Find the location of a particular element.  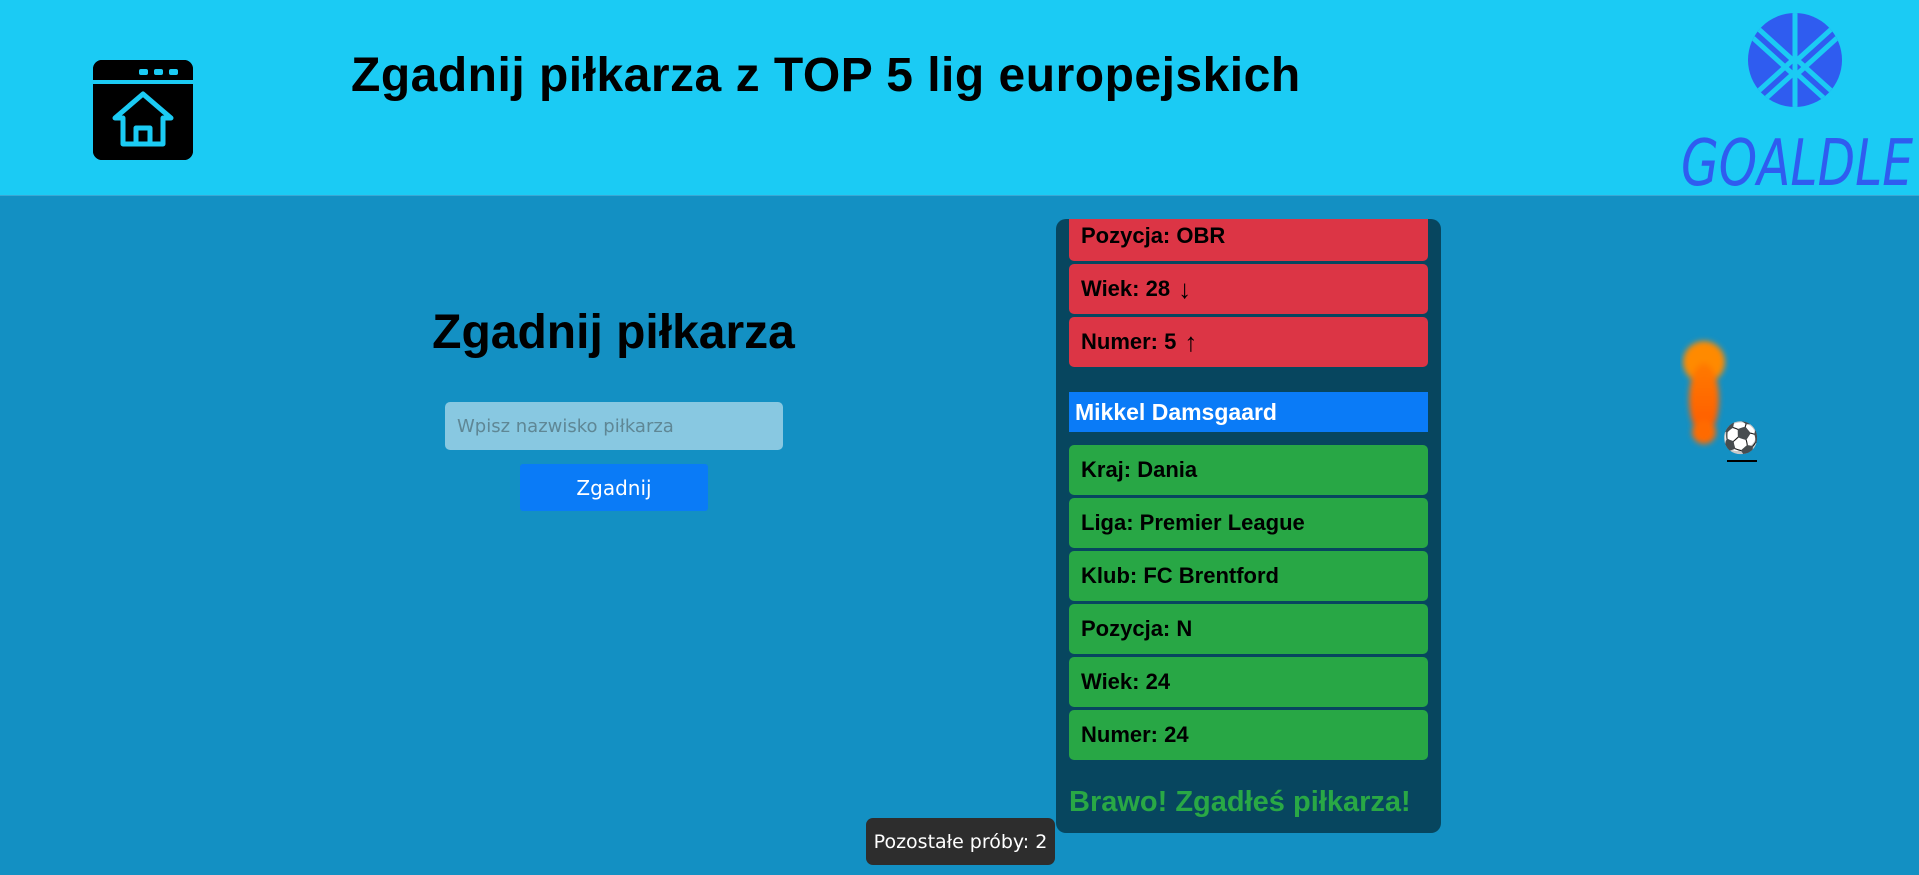

hint-number-wrong: Numer: 5 ↑ is located at coordinates (1248, 342).